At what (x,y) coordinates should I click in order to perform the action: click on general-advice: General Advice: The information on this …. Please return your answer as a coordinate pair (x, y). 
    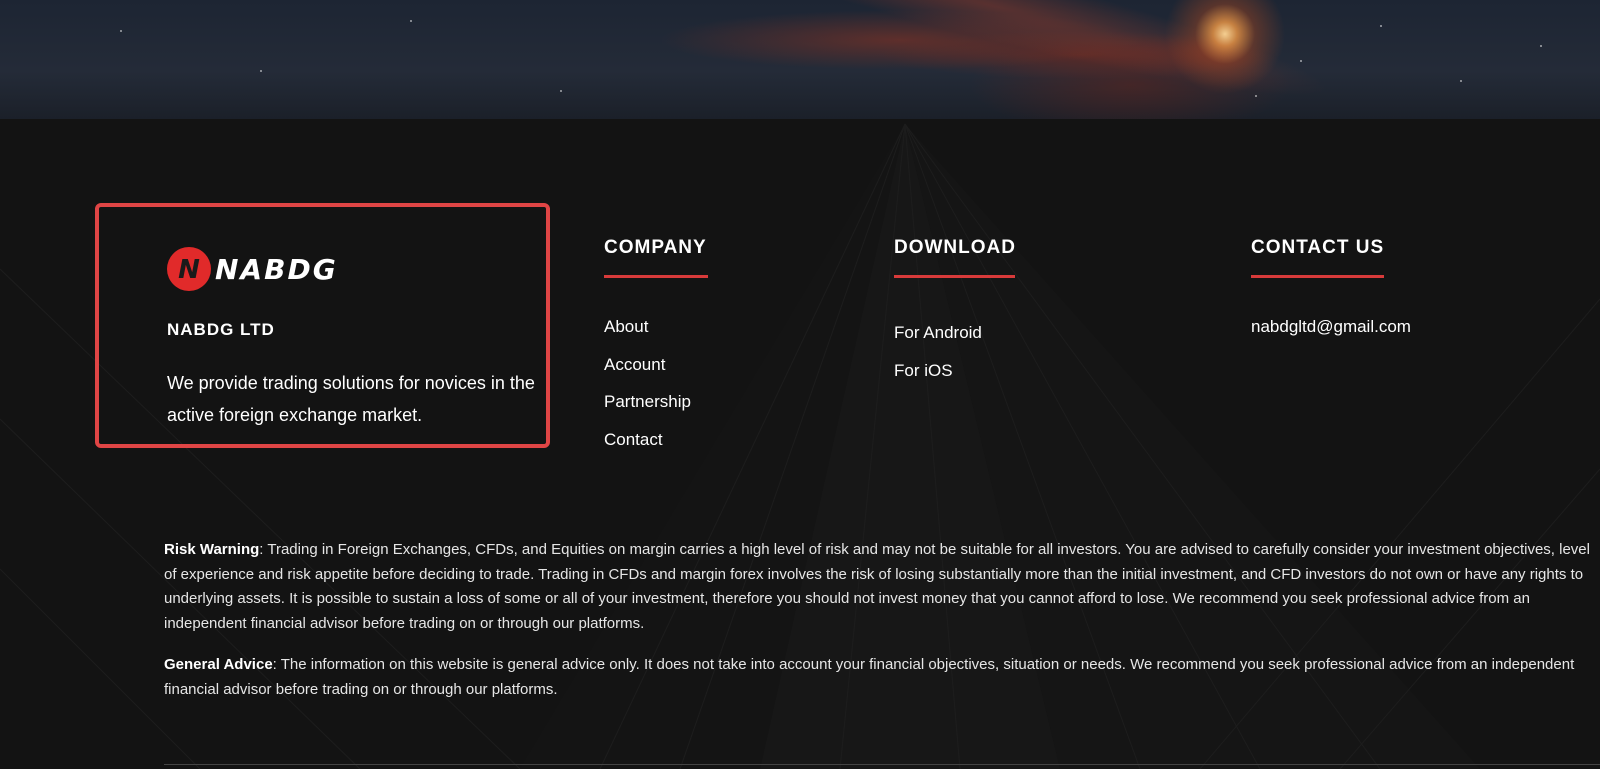
    Looking at the image, I should click on (882, 677).